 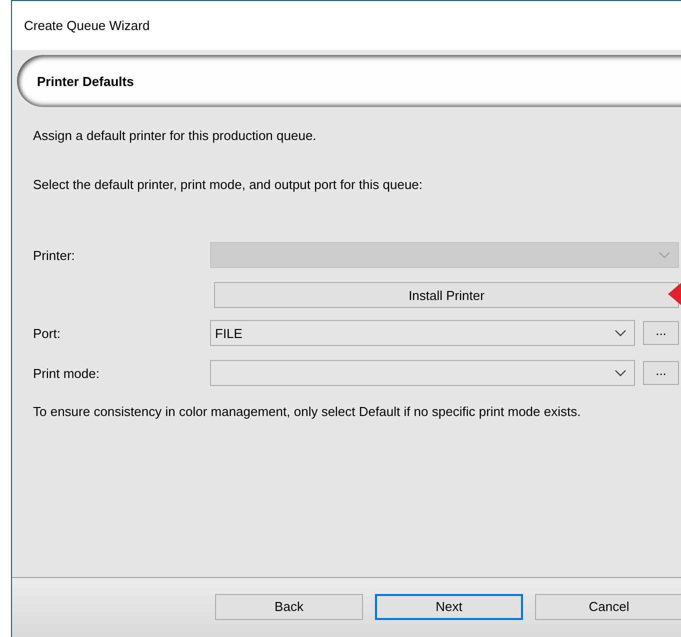 What do you see at coordinates (422, 333) in the screenshot?
I see `dropdown-field: FILE` at bounding box center [422, 333].